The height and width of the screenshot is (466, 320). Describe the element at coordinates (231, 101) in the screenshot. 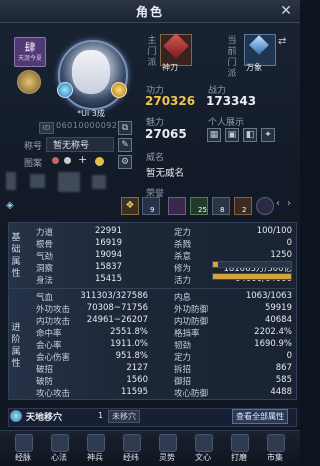

I see `zhanli-value: 173343` at that location.